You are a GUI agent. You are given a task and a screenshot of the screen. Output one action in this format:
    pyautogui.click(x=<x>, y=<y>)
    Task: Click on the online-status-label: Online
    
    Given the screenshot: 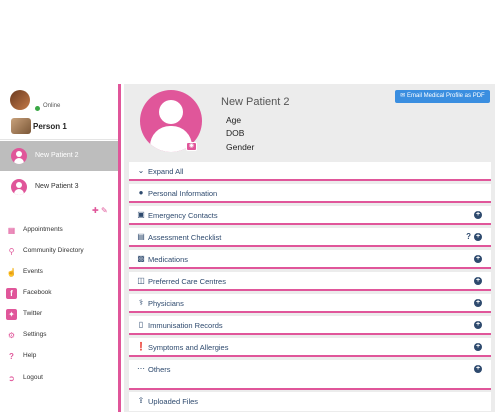 What is the action you would take?
    pyautogui.click(x=52, y=106)
    